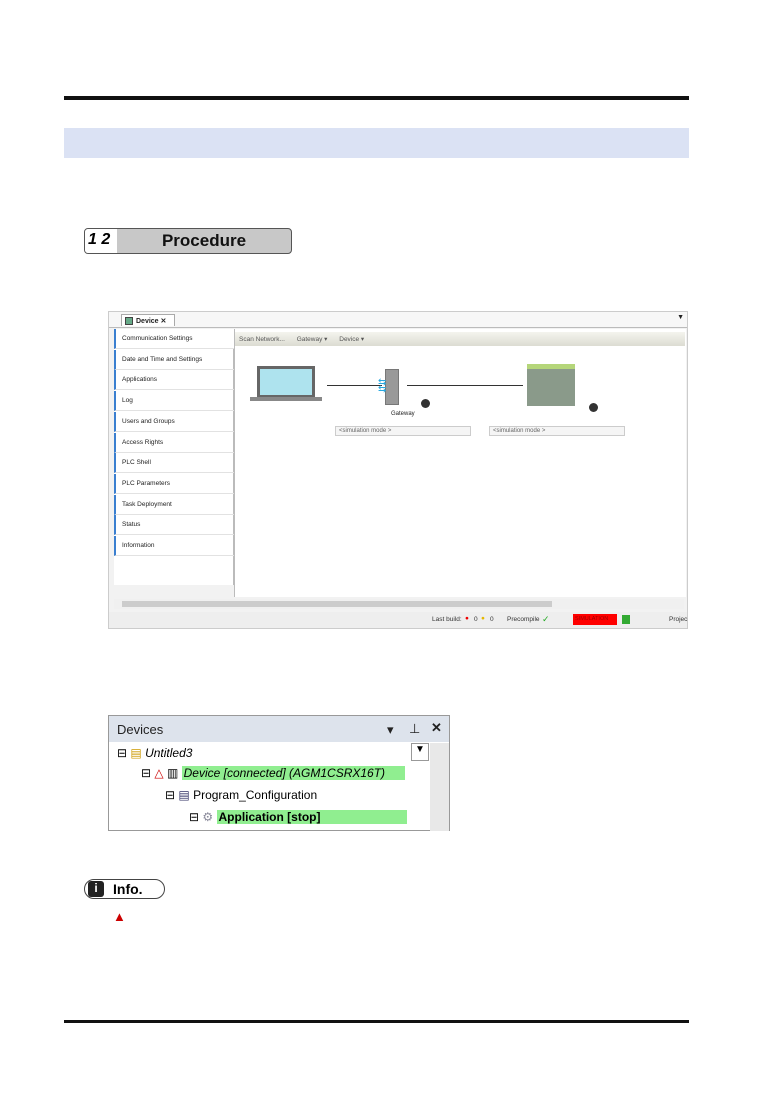  I want to click on check-icon: ✓, so click(546, 619).